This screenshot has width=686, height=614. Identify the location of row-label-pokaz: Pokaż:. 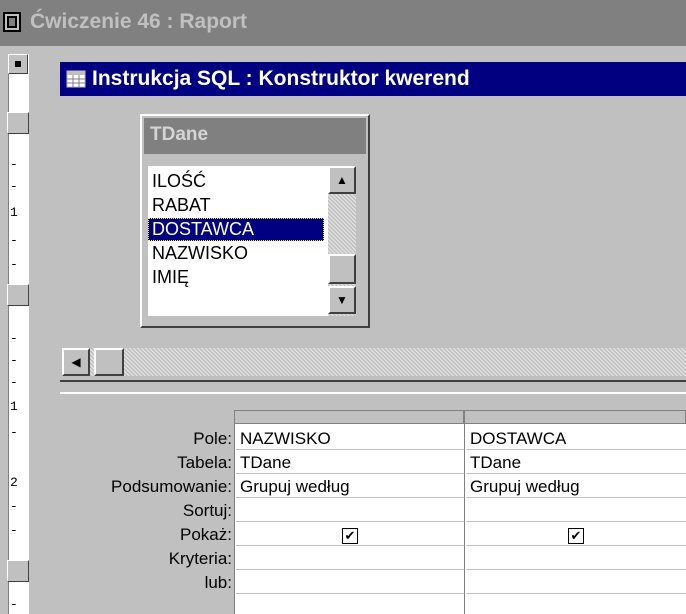
(206, 534).